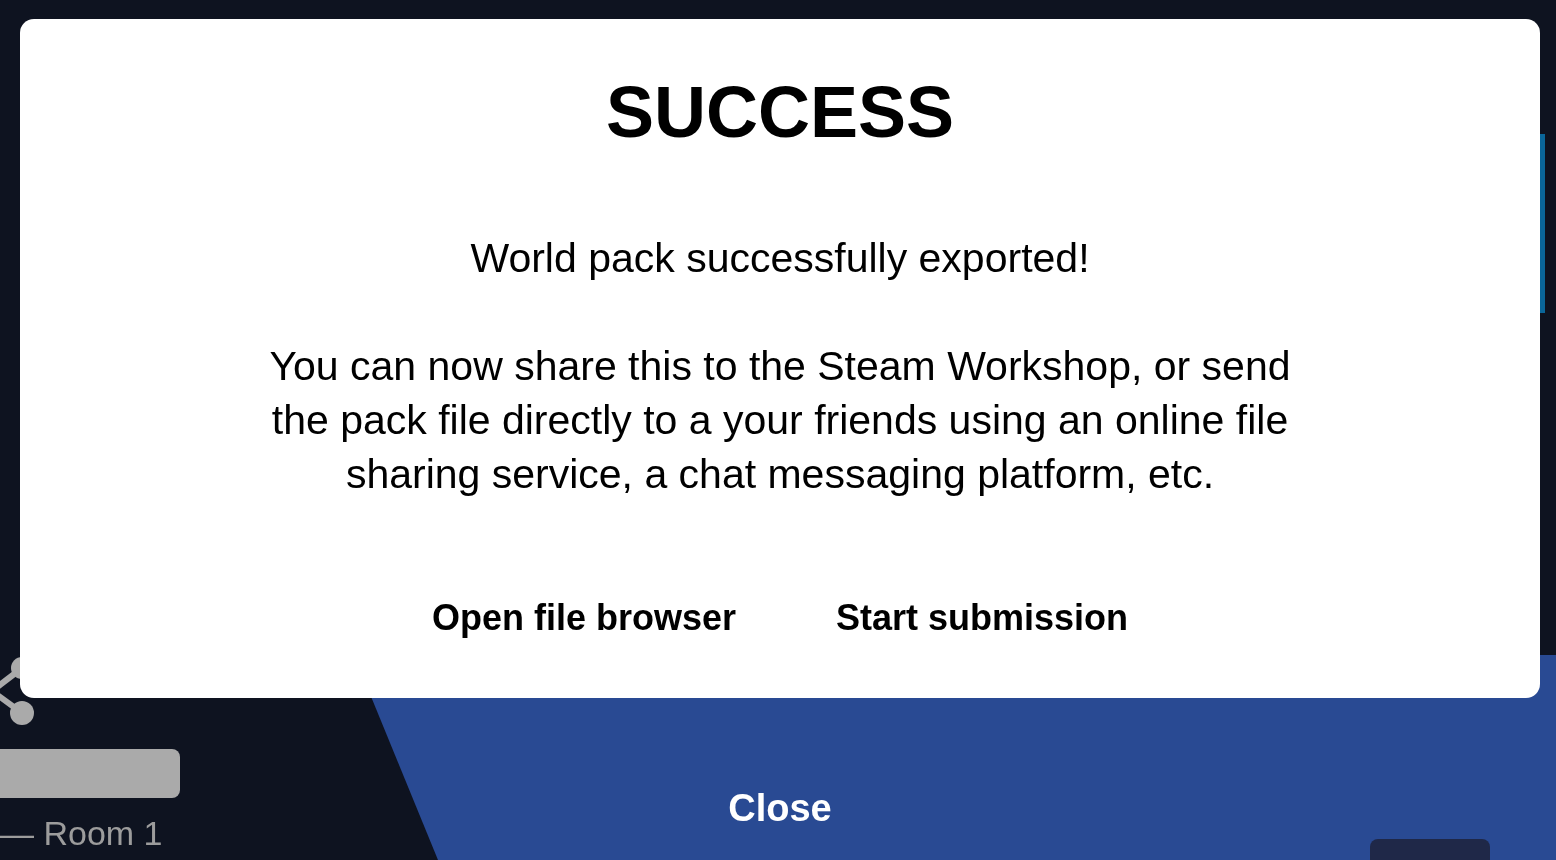 The width and height of the screenshot is (1556, 860). What do you see at coordinates (1542, 223) in the screenshot?
I see `scroll-thumb` at bounding box center [1542, 223].